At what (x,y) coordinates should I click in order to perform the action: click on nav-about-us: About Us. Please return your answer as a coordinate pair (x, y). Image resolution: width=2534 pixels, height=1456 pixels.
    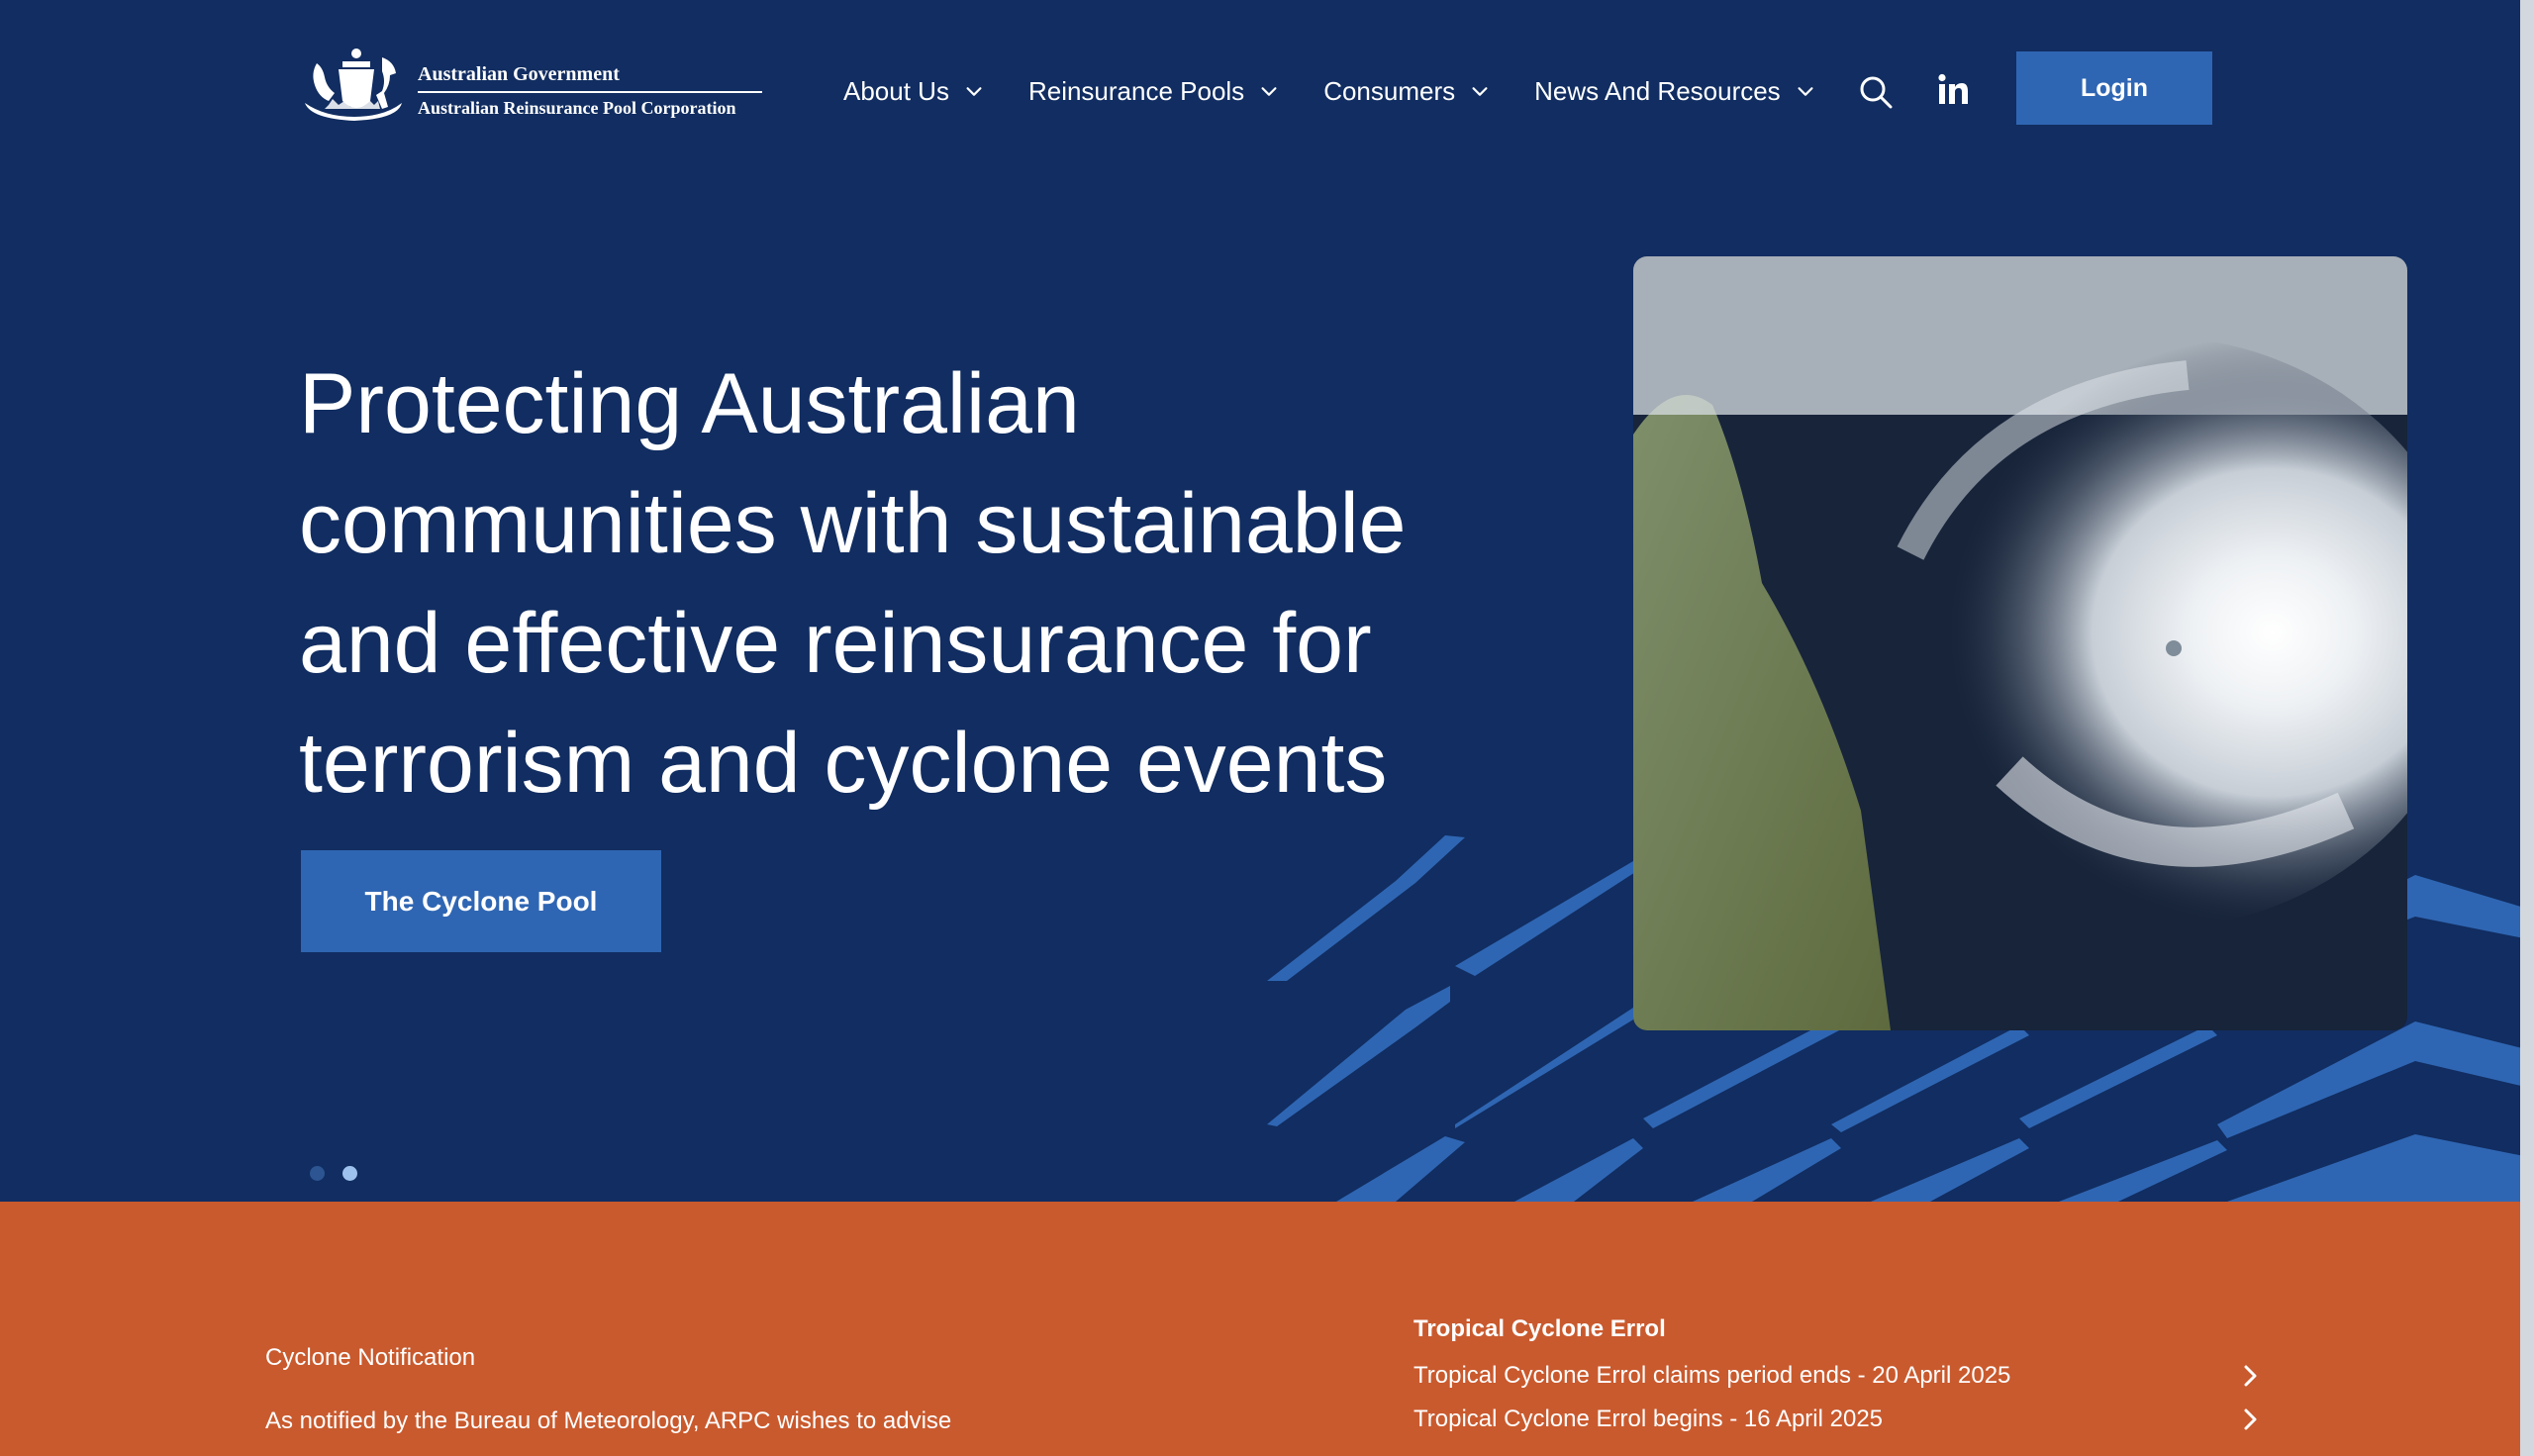
    Looking at the image, I should click on (914, 91).